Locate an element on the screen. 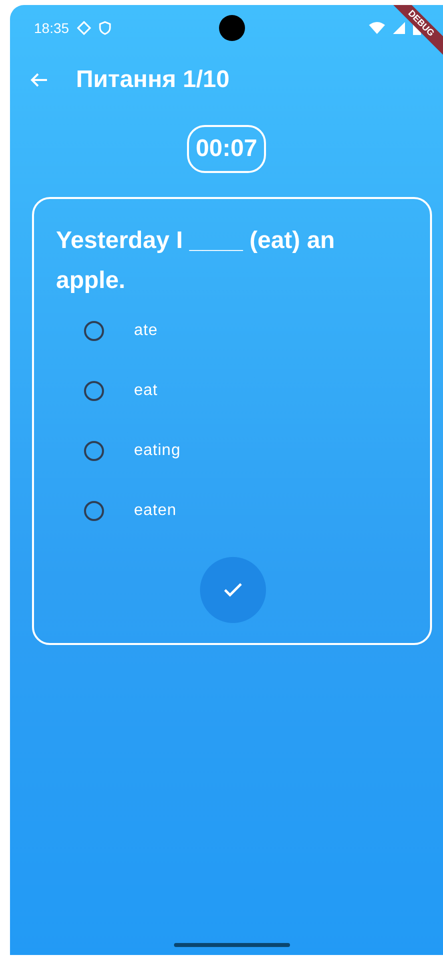  back-button is located at coordinates (39, 80).